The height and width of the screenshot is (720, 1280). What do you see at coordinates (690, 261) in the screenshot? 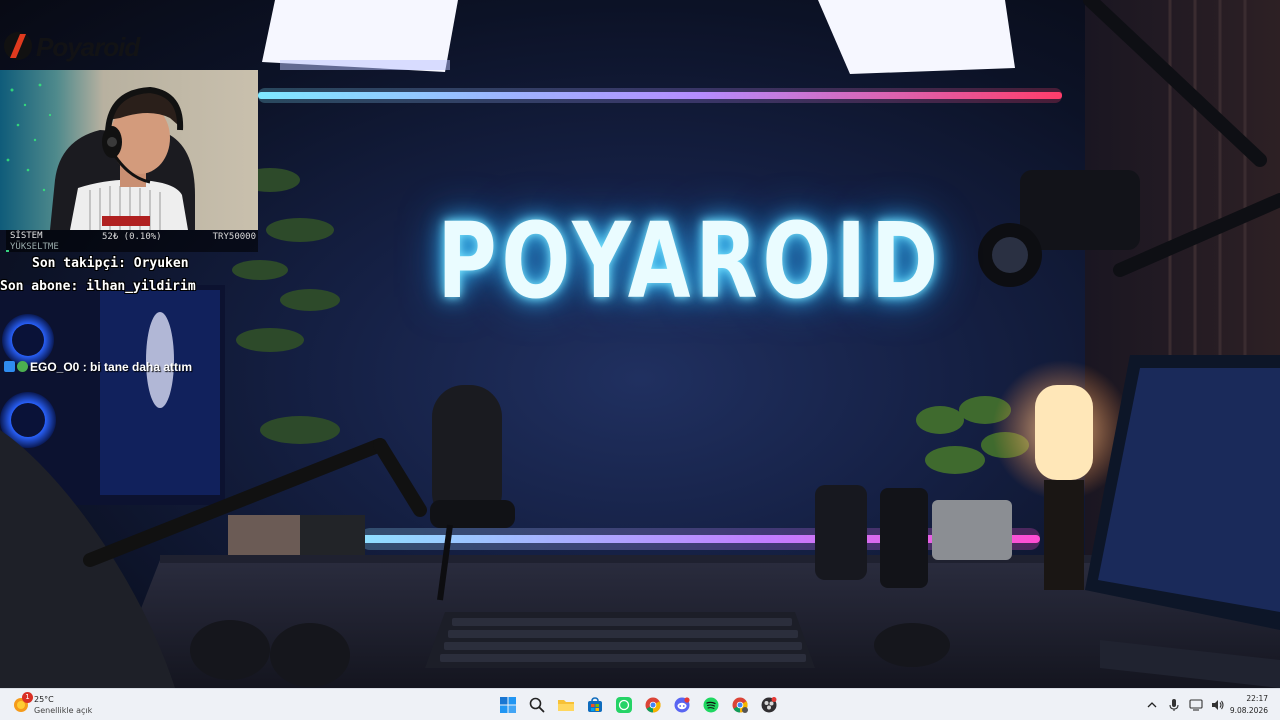
I see `brand-title: POYAROID` at bounding box center [690, 261].